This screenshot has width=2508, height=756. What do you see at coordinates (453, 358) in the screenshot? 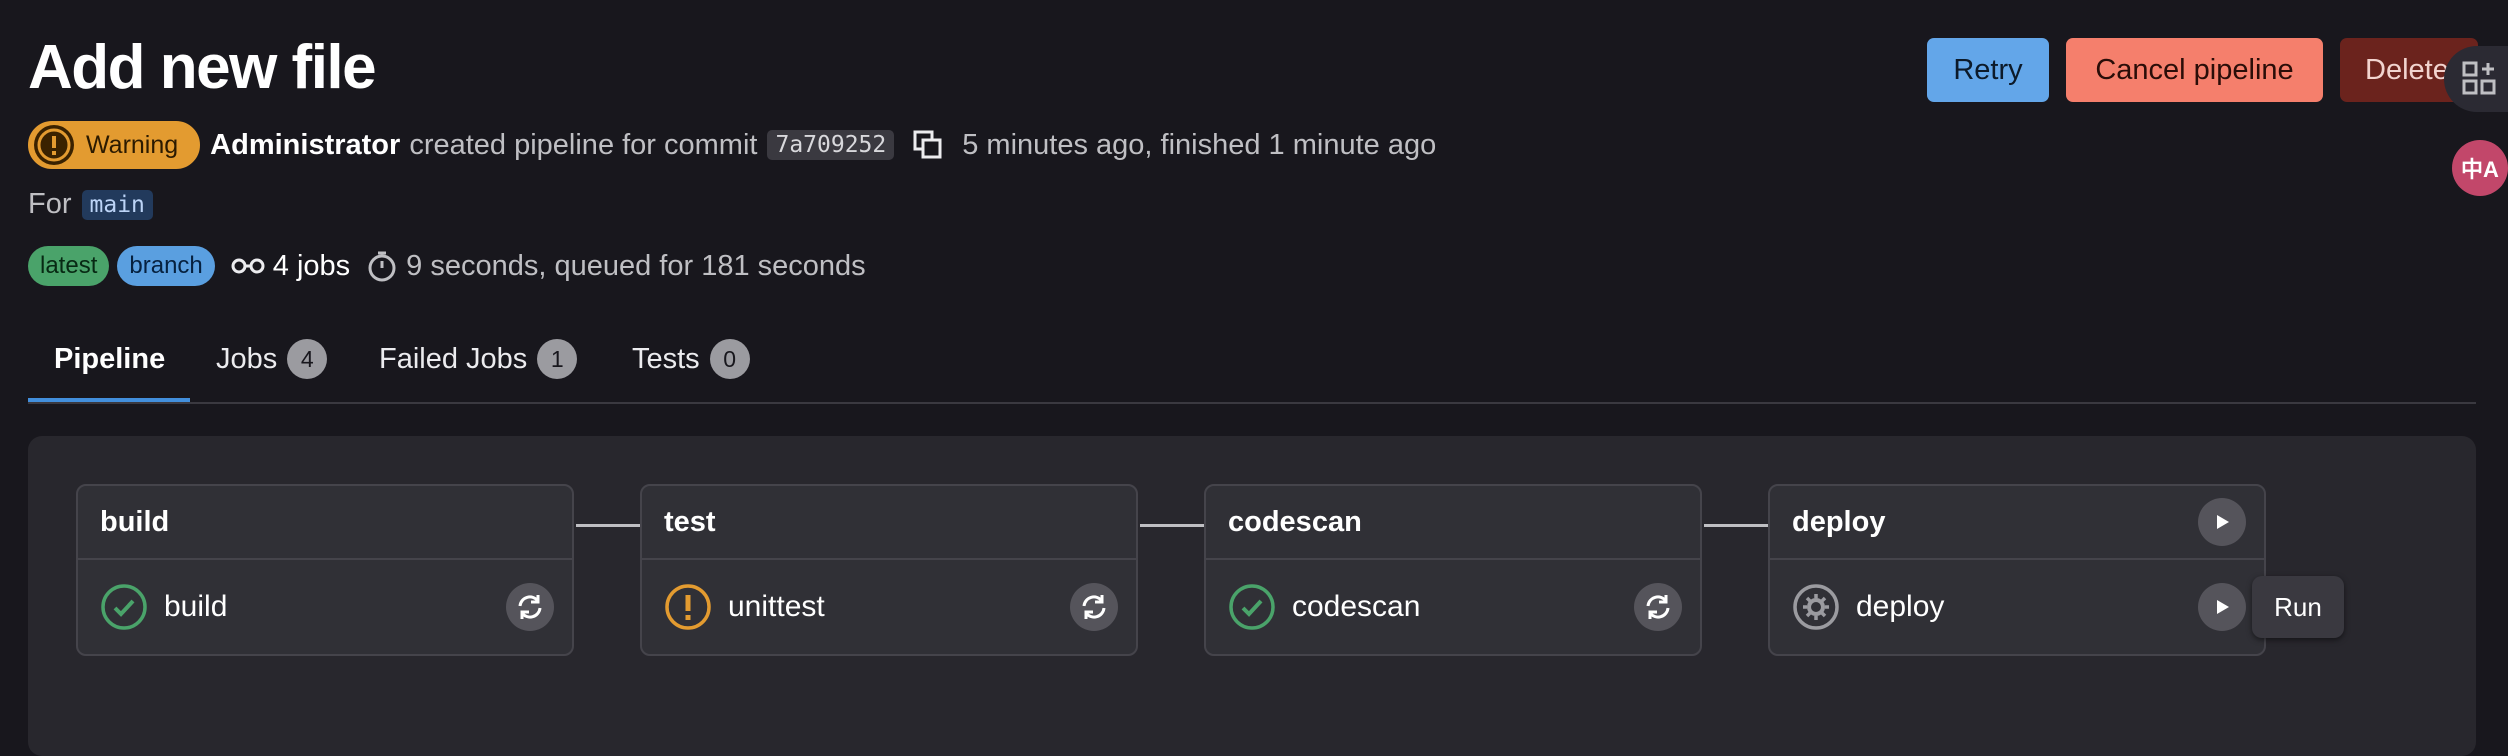
I see `tab-label: Failed Jobs` at bounding box center [453, 358].